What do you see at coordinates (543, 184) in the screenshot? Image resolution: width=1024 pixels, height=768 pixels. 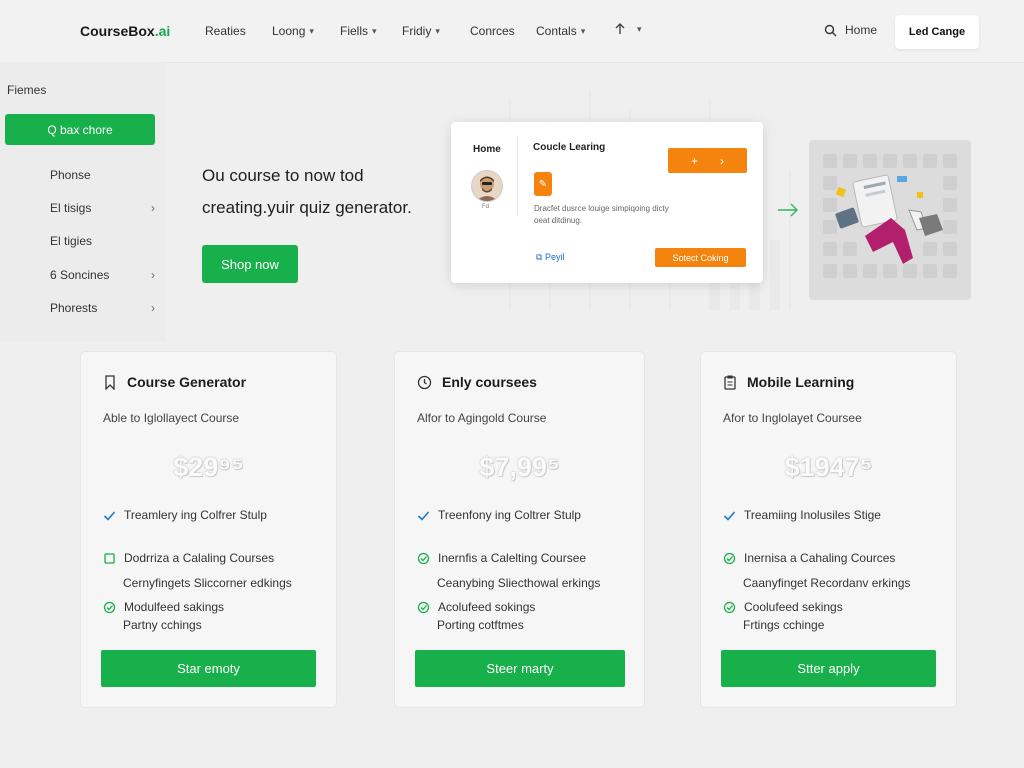 I see `document-icon: ✎` at bounding box center [543, 184].